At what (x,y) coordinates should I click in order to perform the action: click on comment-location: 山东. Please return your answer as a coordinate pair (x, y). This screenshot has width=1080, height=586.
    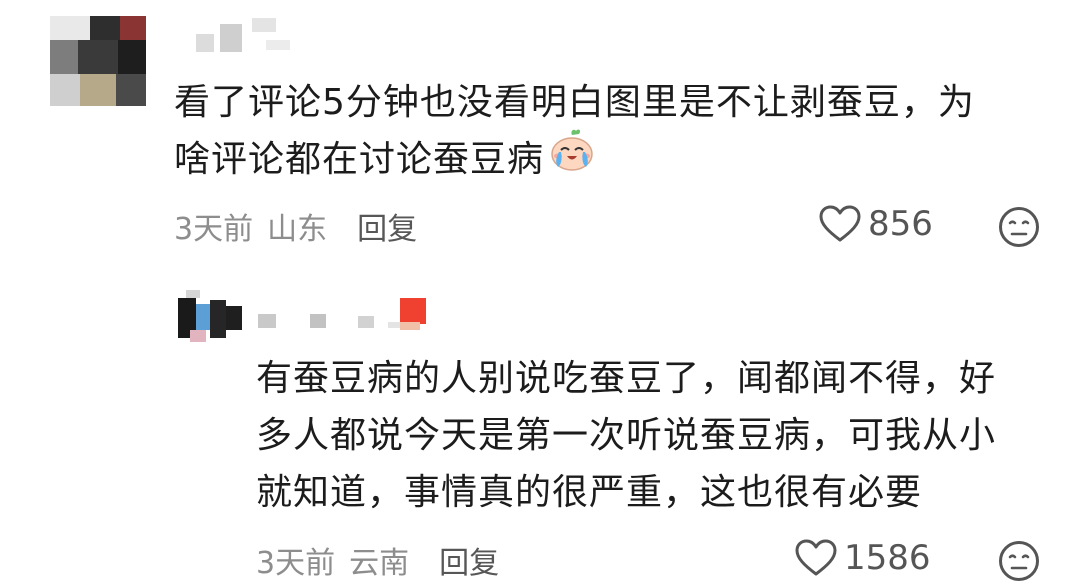
    Looking at the image, I should click on (297, 229).